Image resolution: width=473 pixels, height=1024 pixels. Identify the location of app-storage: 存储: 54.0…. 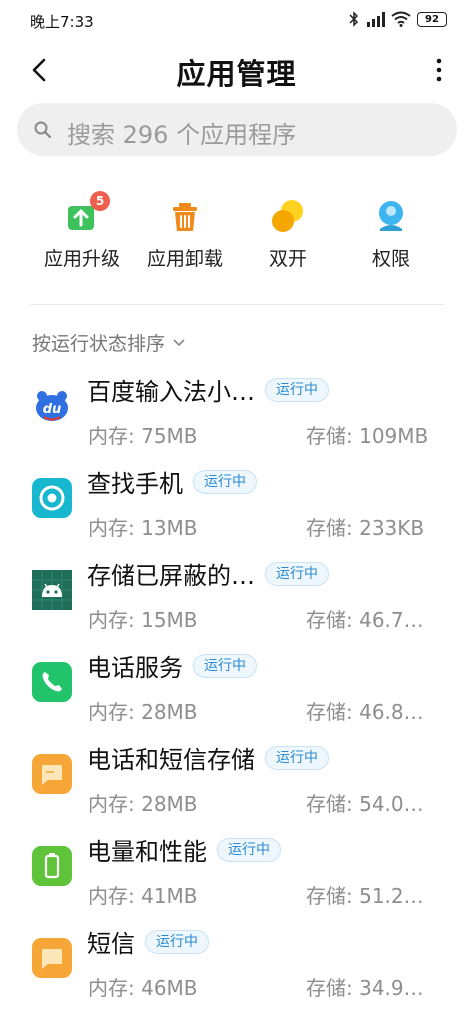
(365, 804).